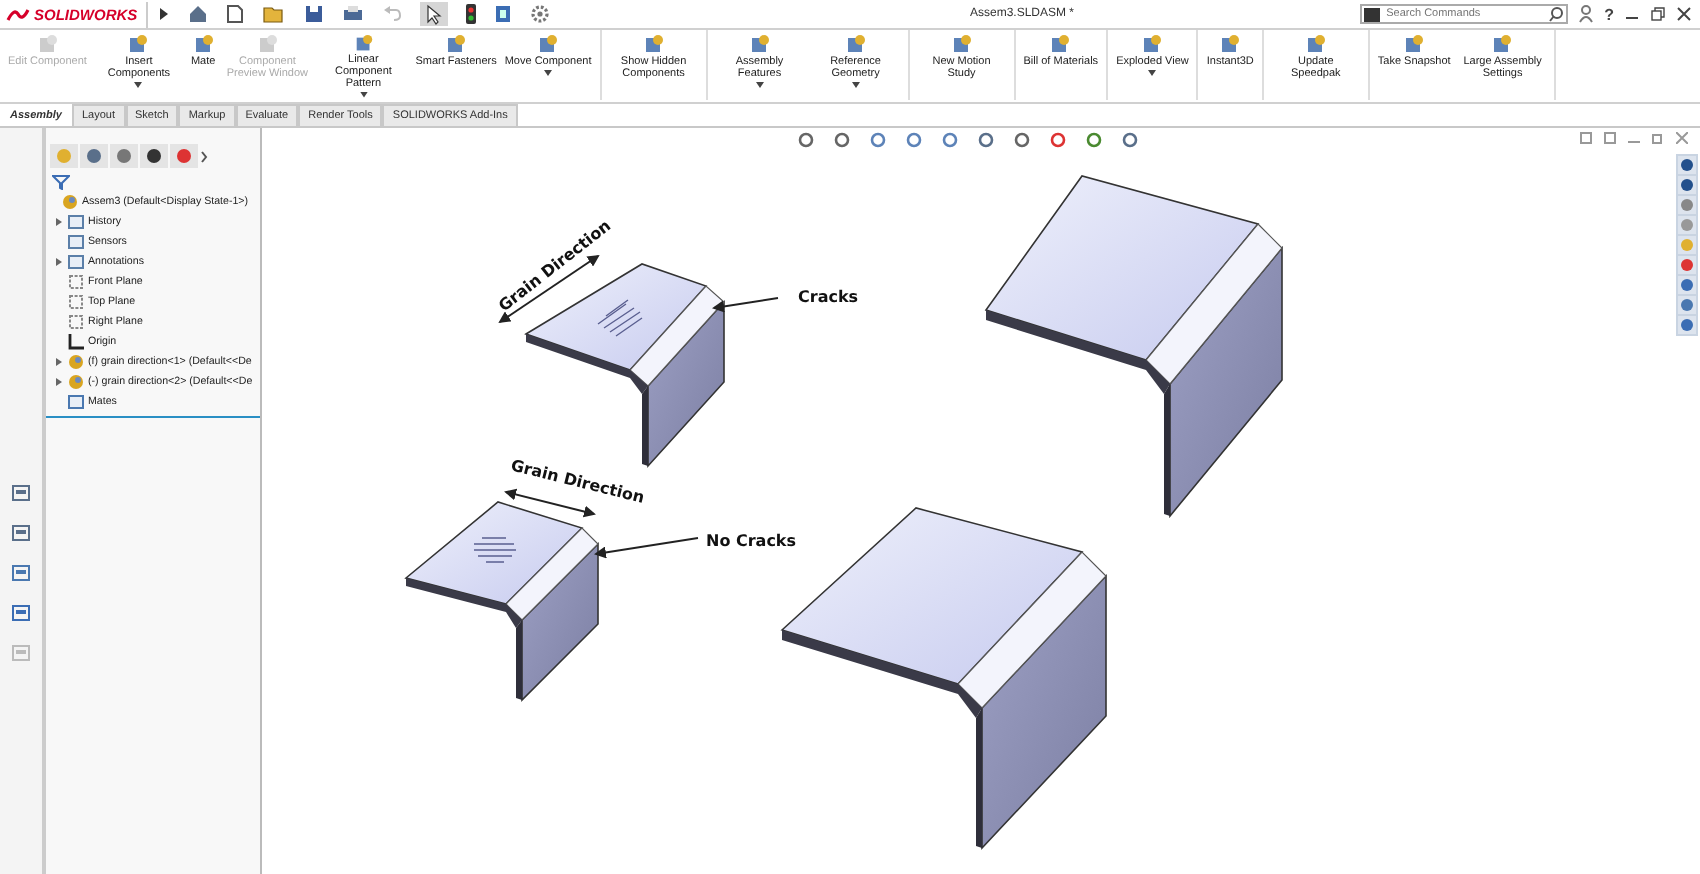 This screenshot has width=1700, height=874. What do you see at coordinates (1610, 138) in the screenshot?
I see `window-icon` at bounding box center [1610, 138].